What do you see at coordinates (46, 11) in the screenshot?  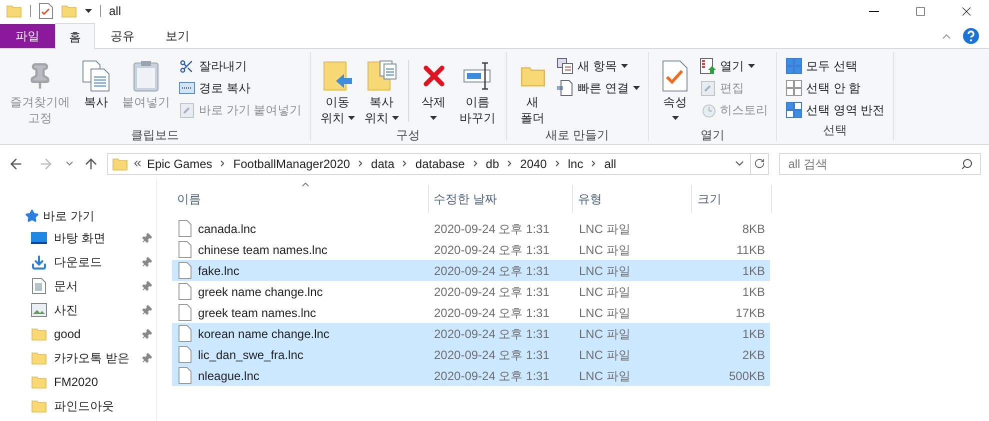 I see `properties-icon` at bounding box center [46, 11].